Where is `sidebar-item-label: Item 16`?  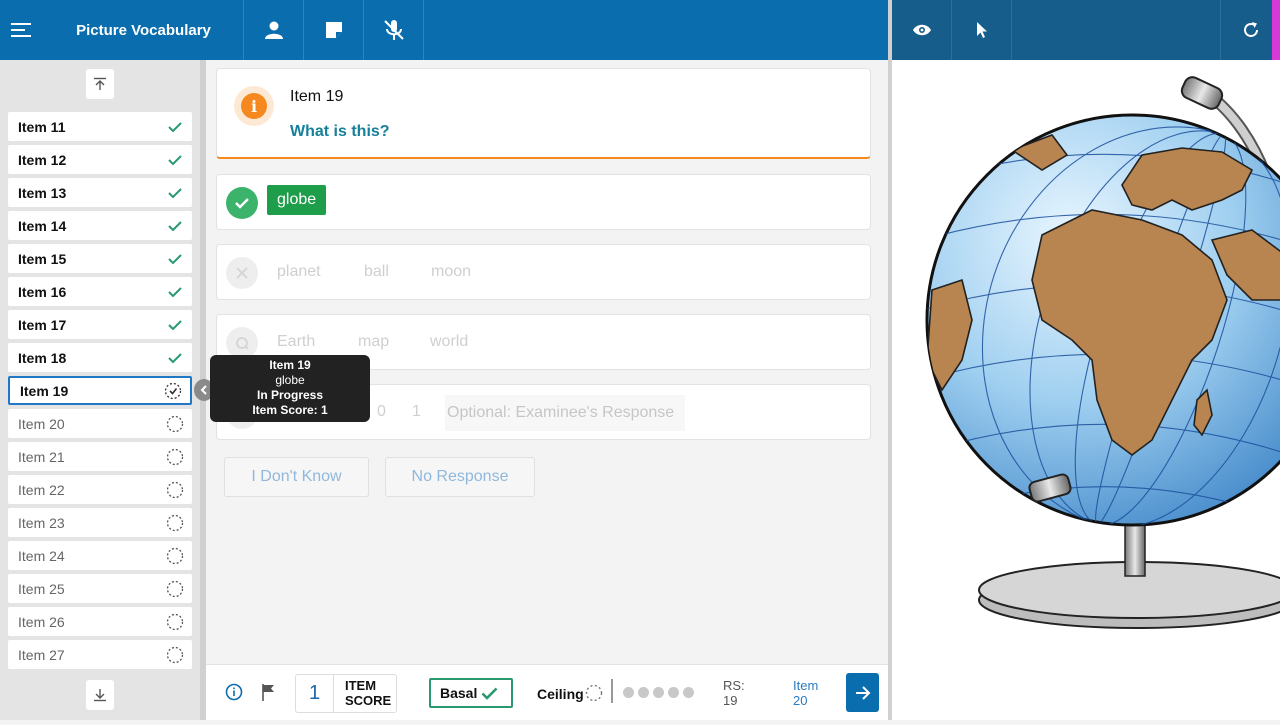
sidebar-item-label: Item 16 is located at coordinates (42, 291).